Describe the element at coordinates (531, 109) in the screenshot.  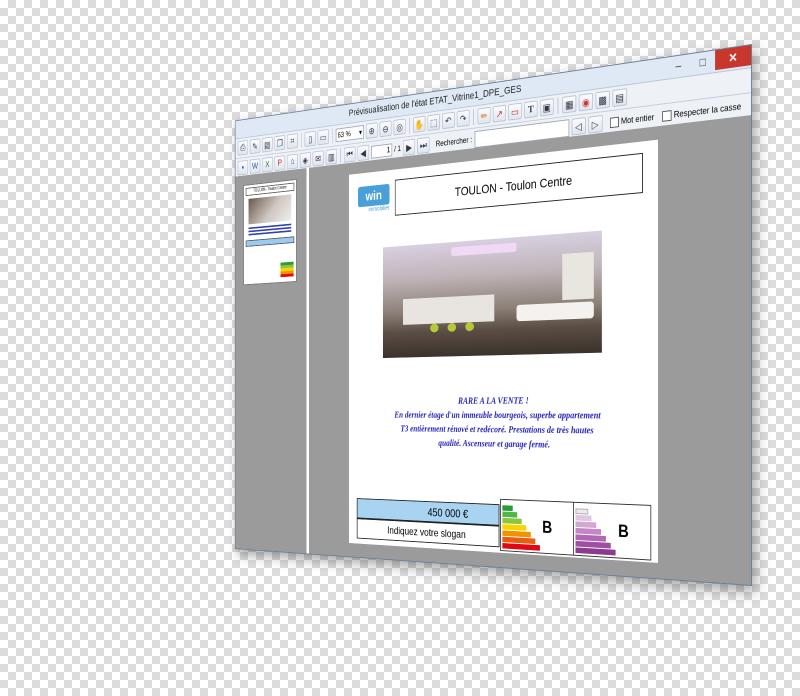
I see `text-tool-icon: T` at that location.